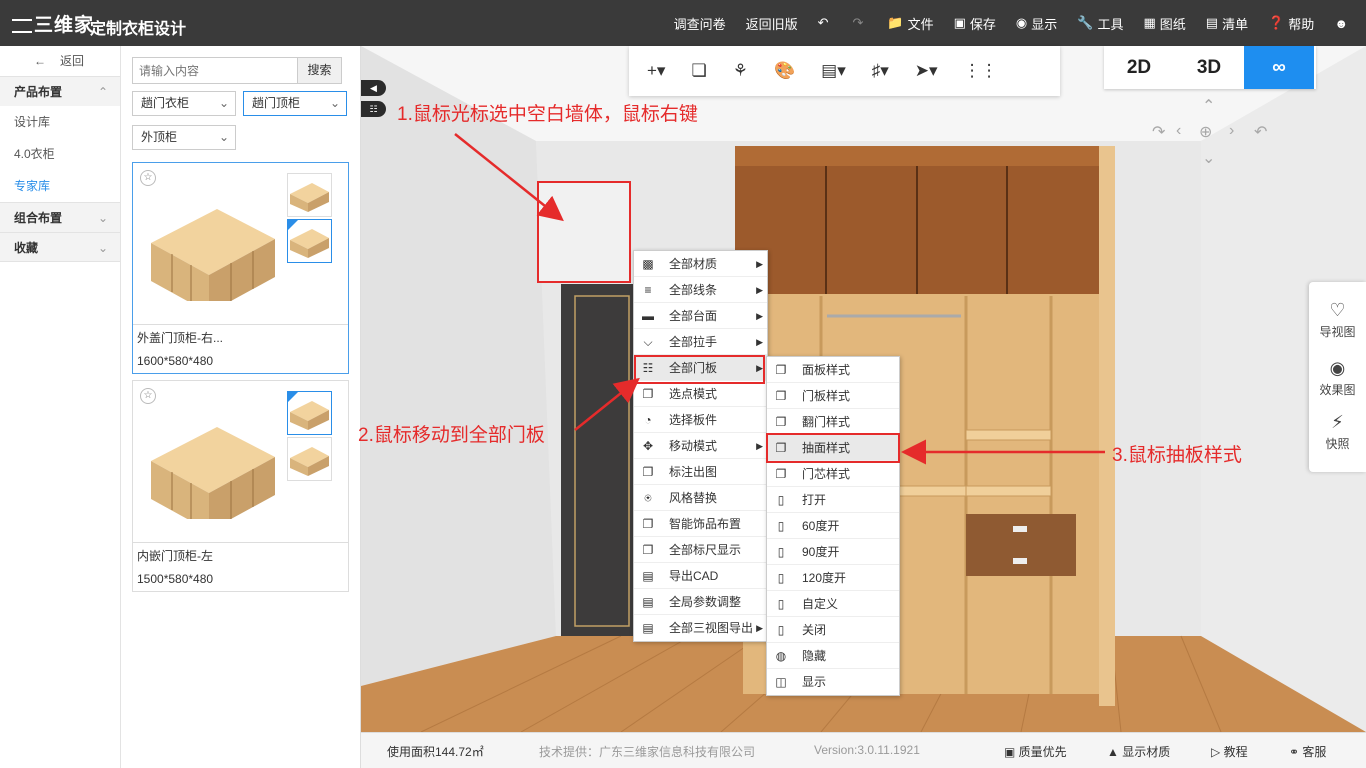 Image resolution: width=1366 pixels, height=768 pixels. Describe the element at coordinates (656, 71) in the screenshot. I see `add-icon: +▾` at that location.